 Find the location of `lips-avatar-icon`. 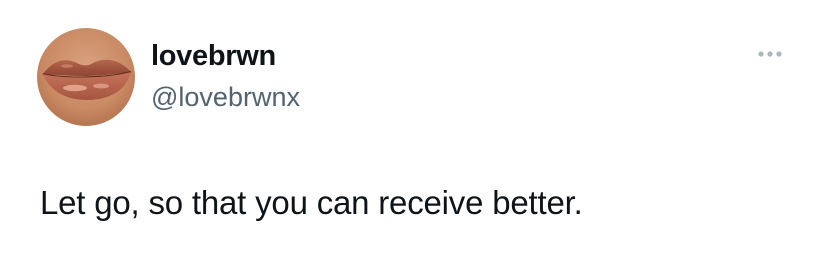

lips-avatar-icon is located at coordinates (86, 77).